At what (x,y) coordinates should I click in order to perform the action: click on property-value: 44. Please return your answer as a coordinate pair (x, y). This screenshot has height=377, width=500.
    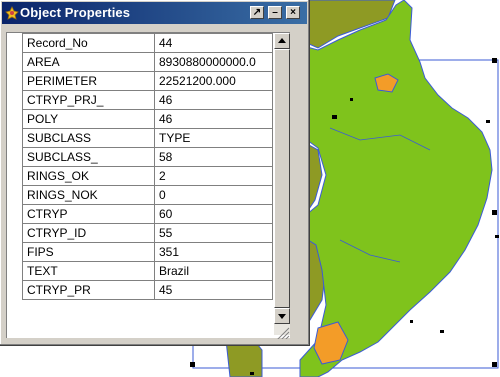
    Looking at the image, I should click on (213, 43).